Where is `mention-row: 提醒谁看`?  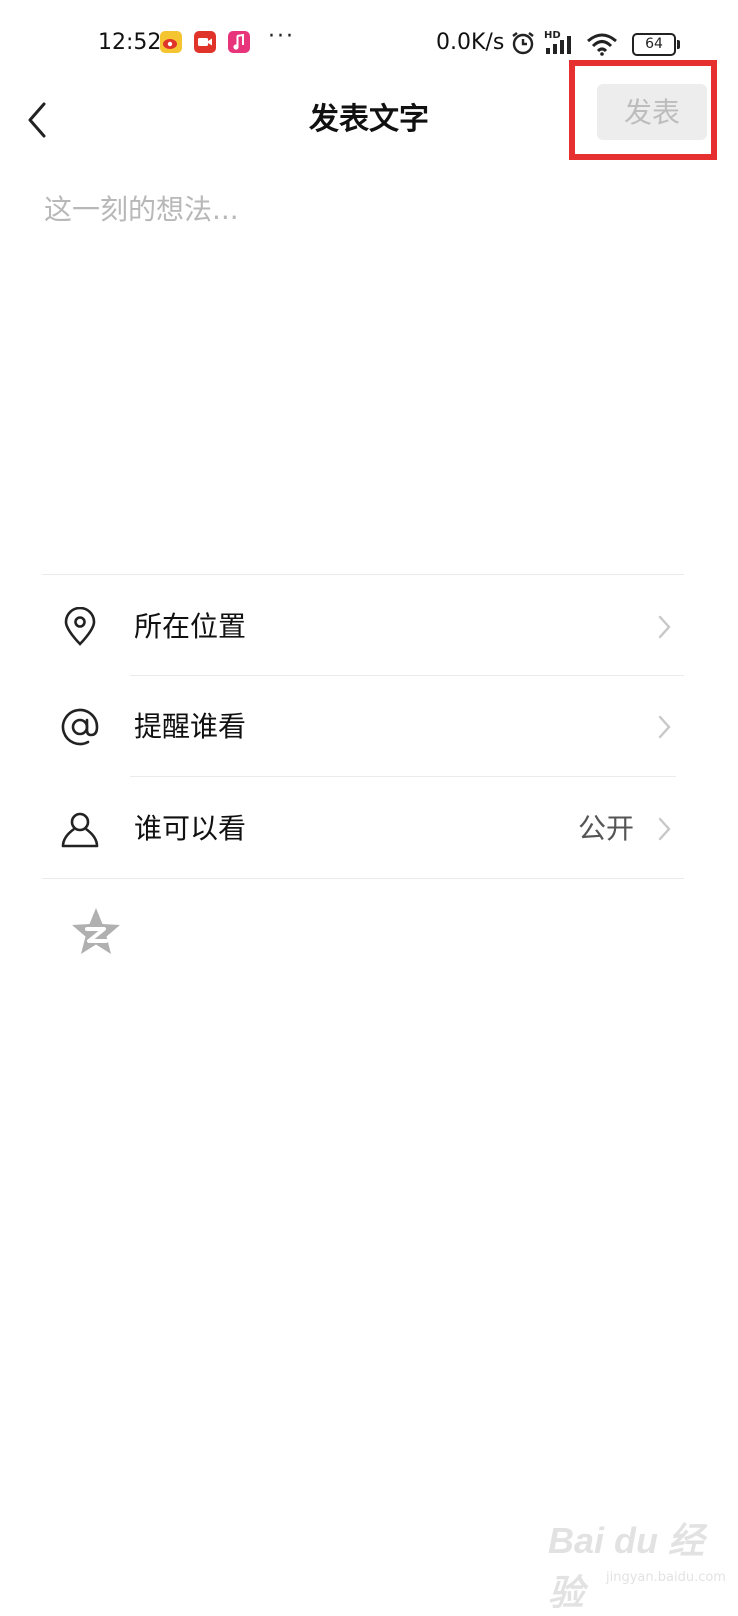
mention-row: 提醒谁看 is located at coordinates (370, 727).